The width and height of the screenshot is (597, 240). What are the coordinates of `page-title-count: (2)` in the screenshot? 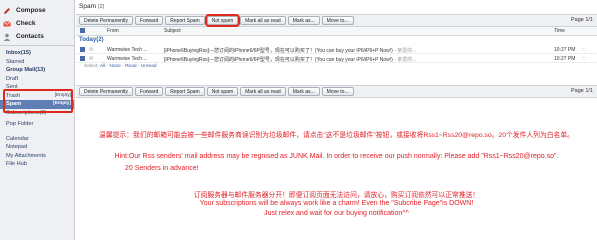 It's located at (101, 7).